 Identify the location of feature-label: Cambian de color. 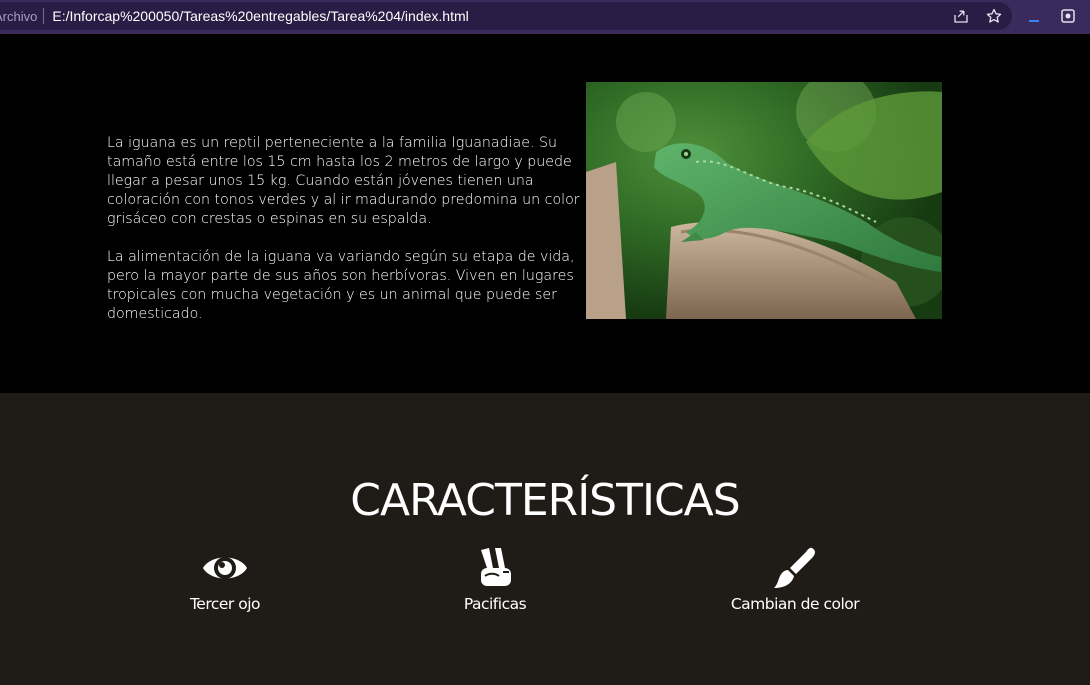
(795, 604).